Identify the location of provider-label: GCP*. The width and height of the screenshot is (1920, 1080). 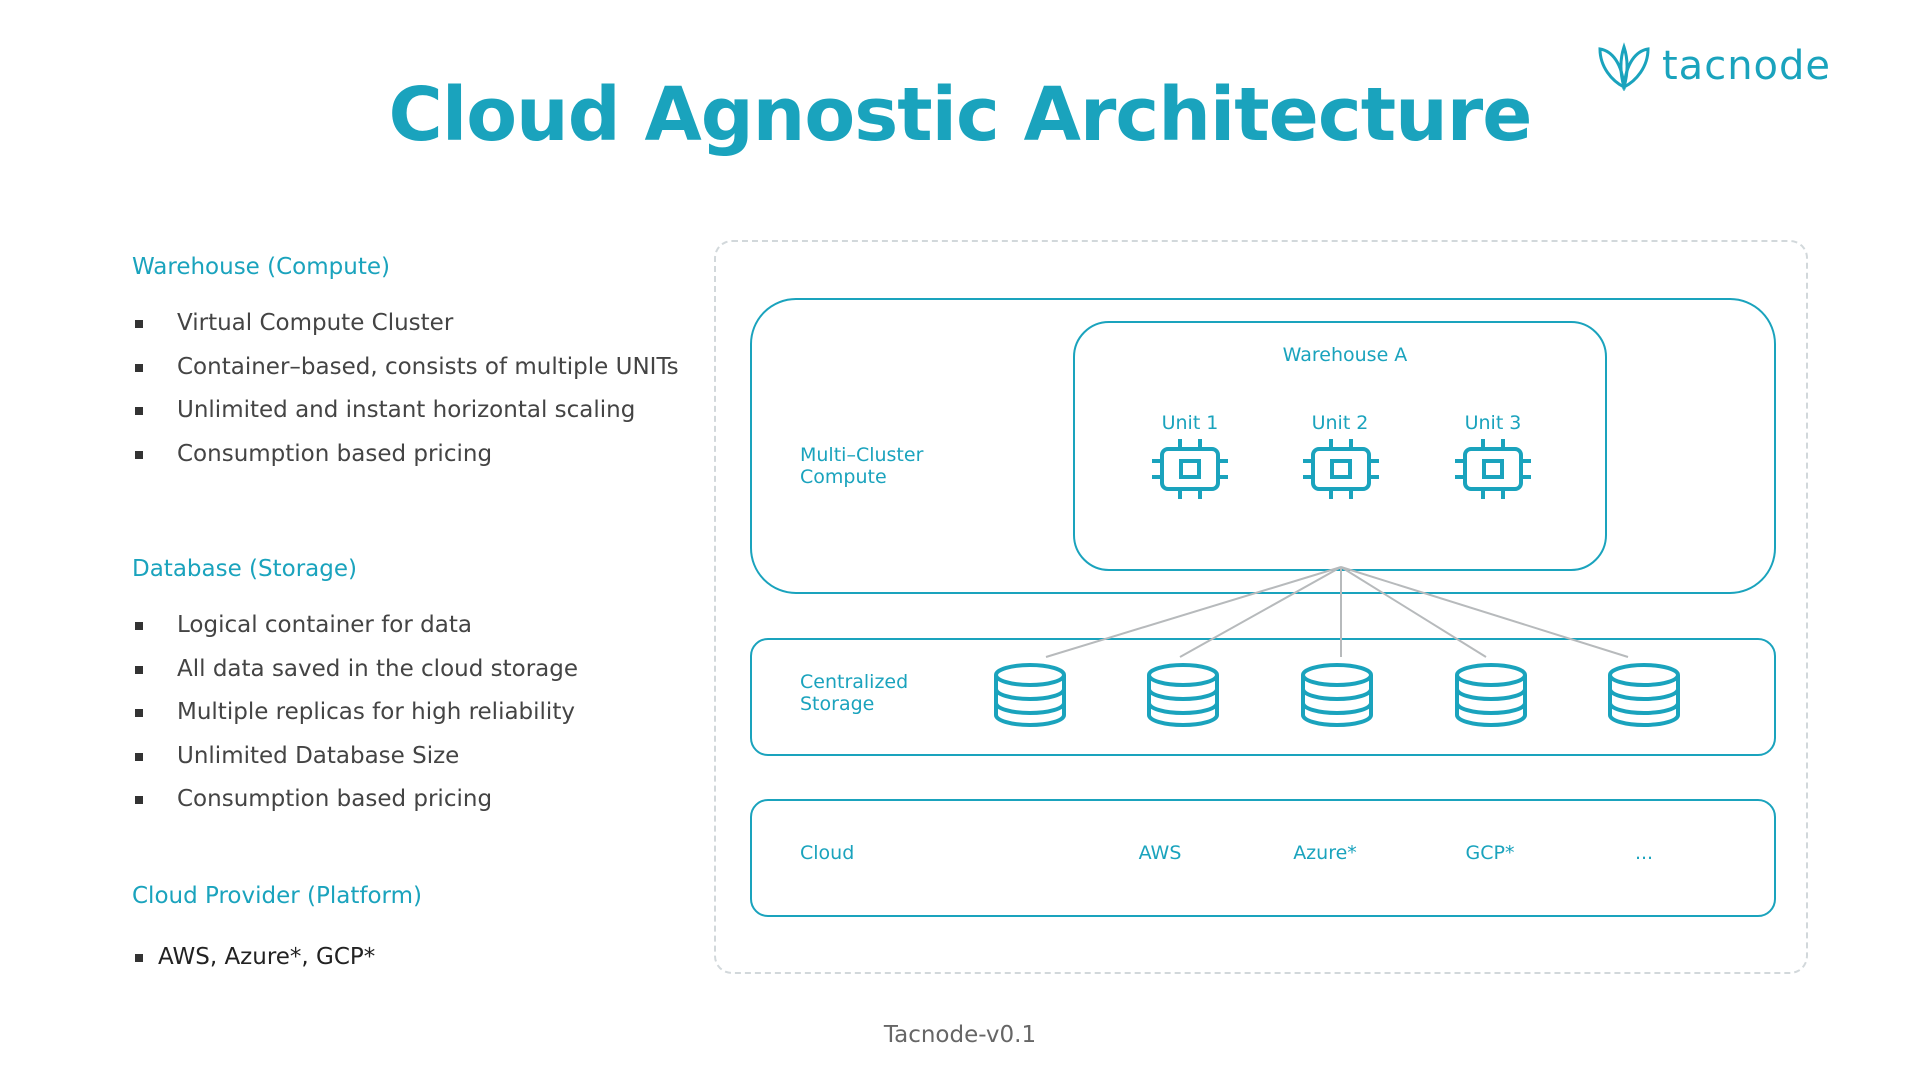
(1490, 853).